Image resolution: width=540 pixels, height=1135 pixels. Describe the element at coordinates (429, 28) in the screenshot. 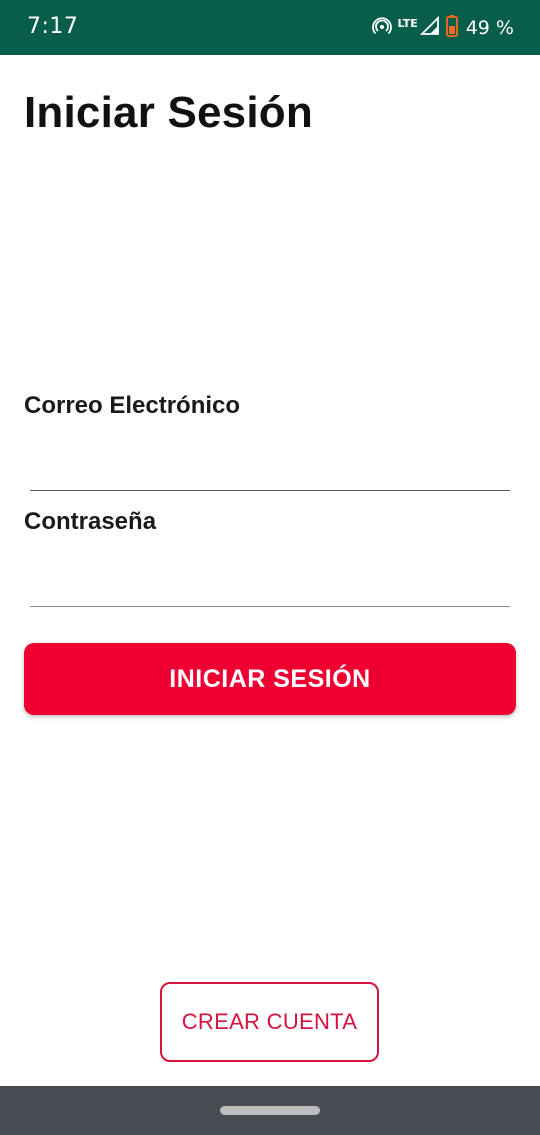

I see `signal-icon` at that location.